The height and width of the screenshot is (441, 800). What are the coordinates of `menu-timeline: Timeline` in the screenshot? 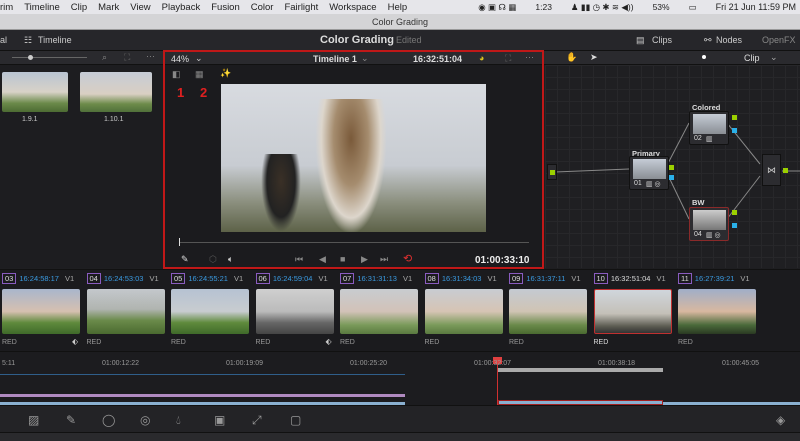 It's located at (42, 7).